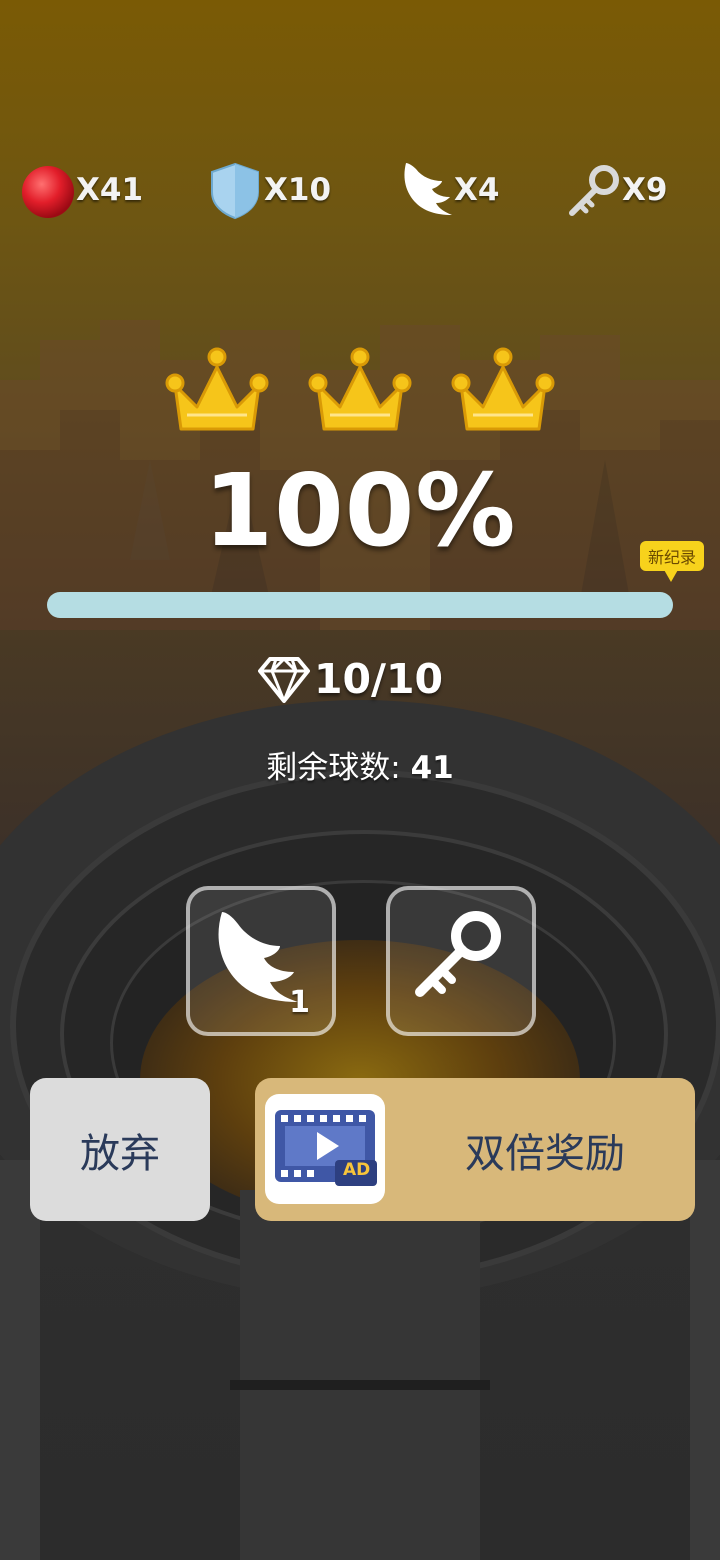 This screenshot has width=720, height=1560. I want to click on wings-count: X4, so click(477, 190).